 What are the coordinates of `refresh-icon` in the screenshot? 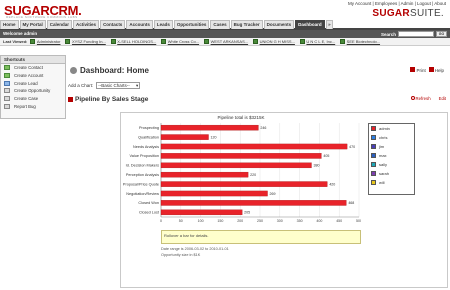 It's located at (412, 98).